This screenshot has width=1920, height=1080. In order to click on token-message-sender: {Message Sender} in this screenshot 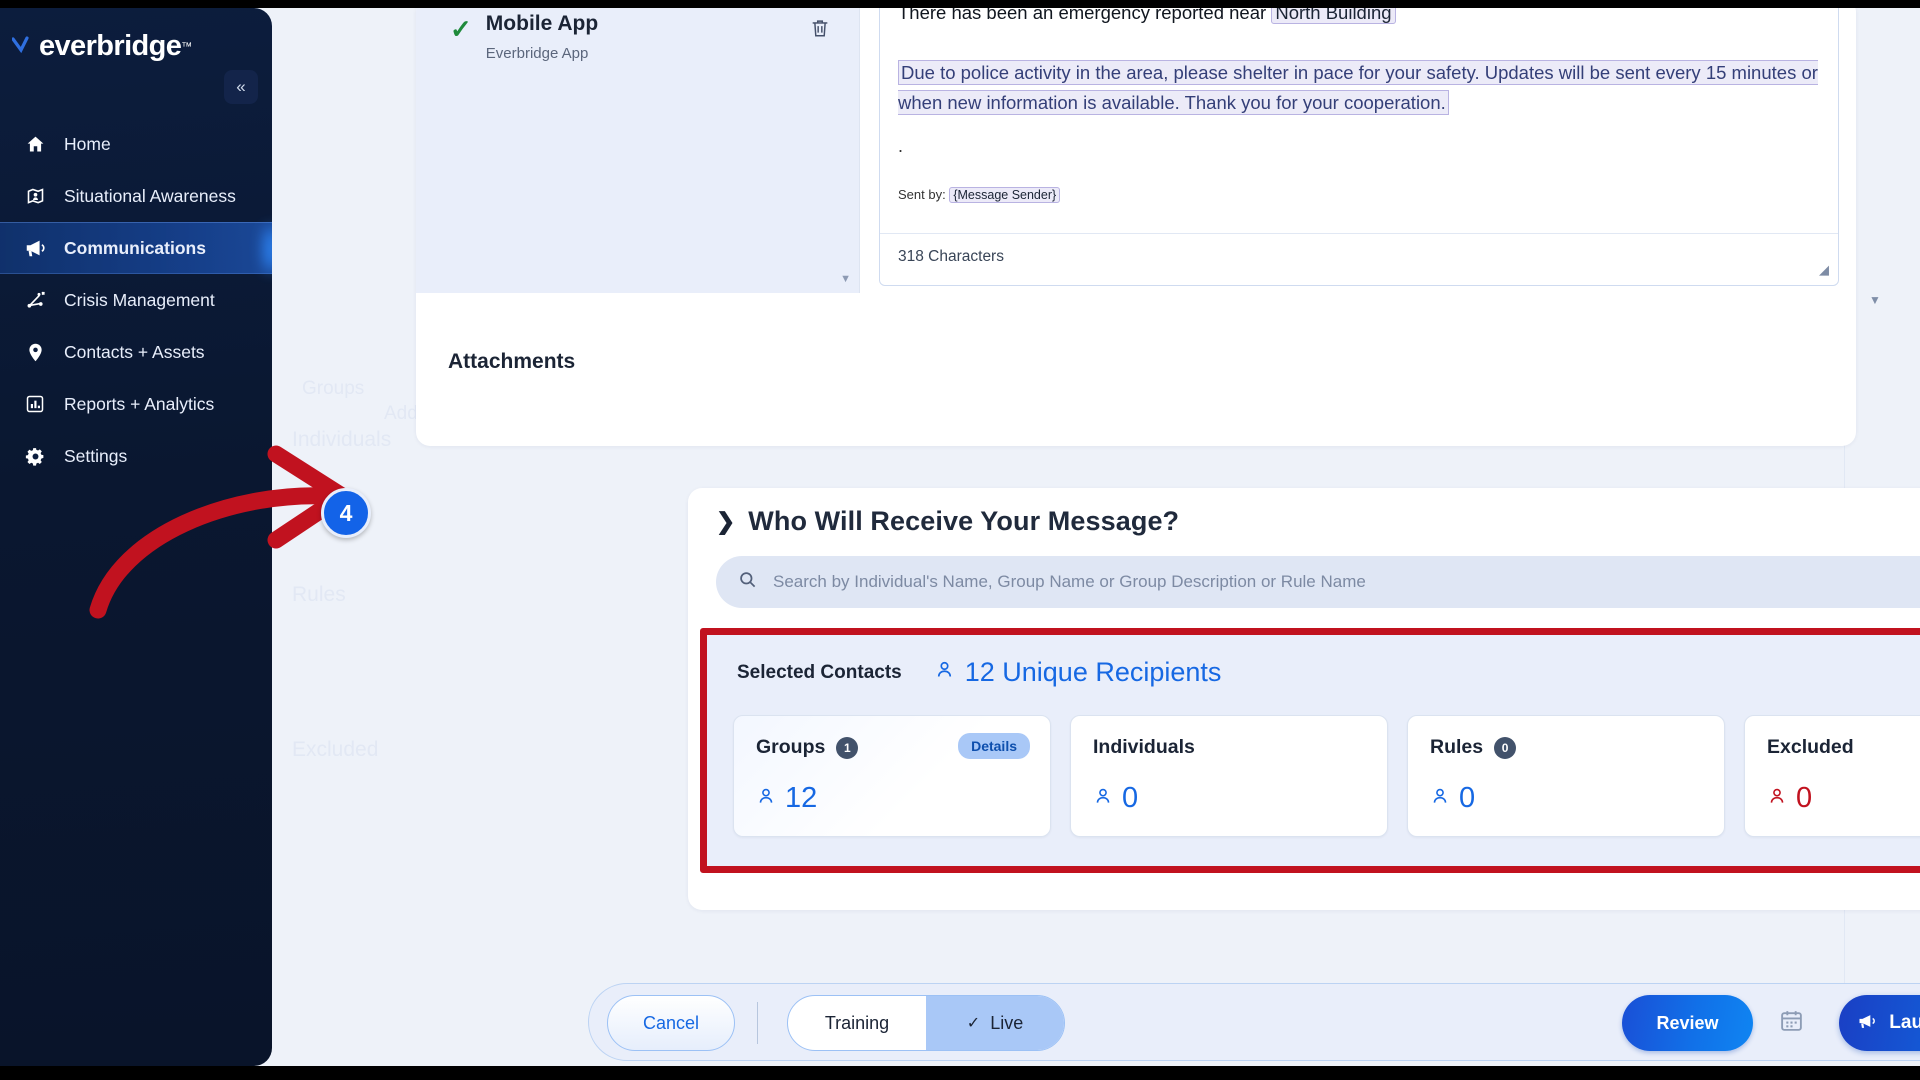, I will do `click(1005, 195)`.